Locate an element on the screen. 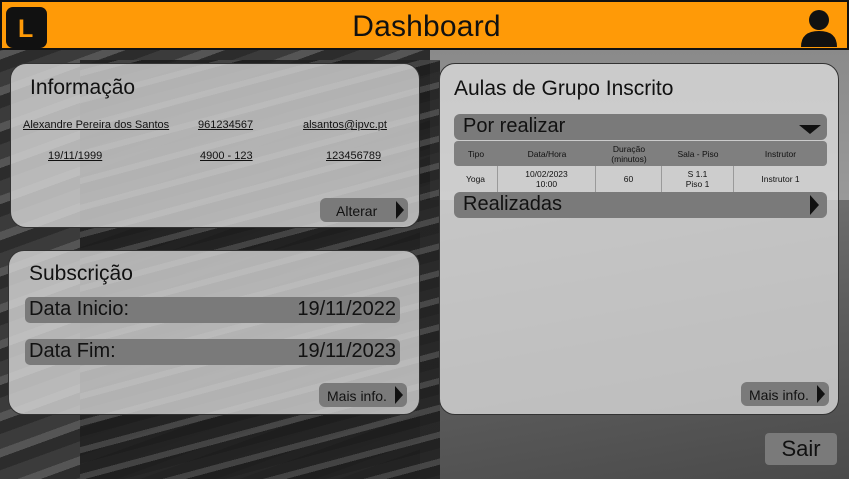 Image resolution: width=849 pixels, height=479 pixels. pending-classes-dropdown: Por realizar is located at coordinates (640, 127).